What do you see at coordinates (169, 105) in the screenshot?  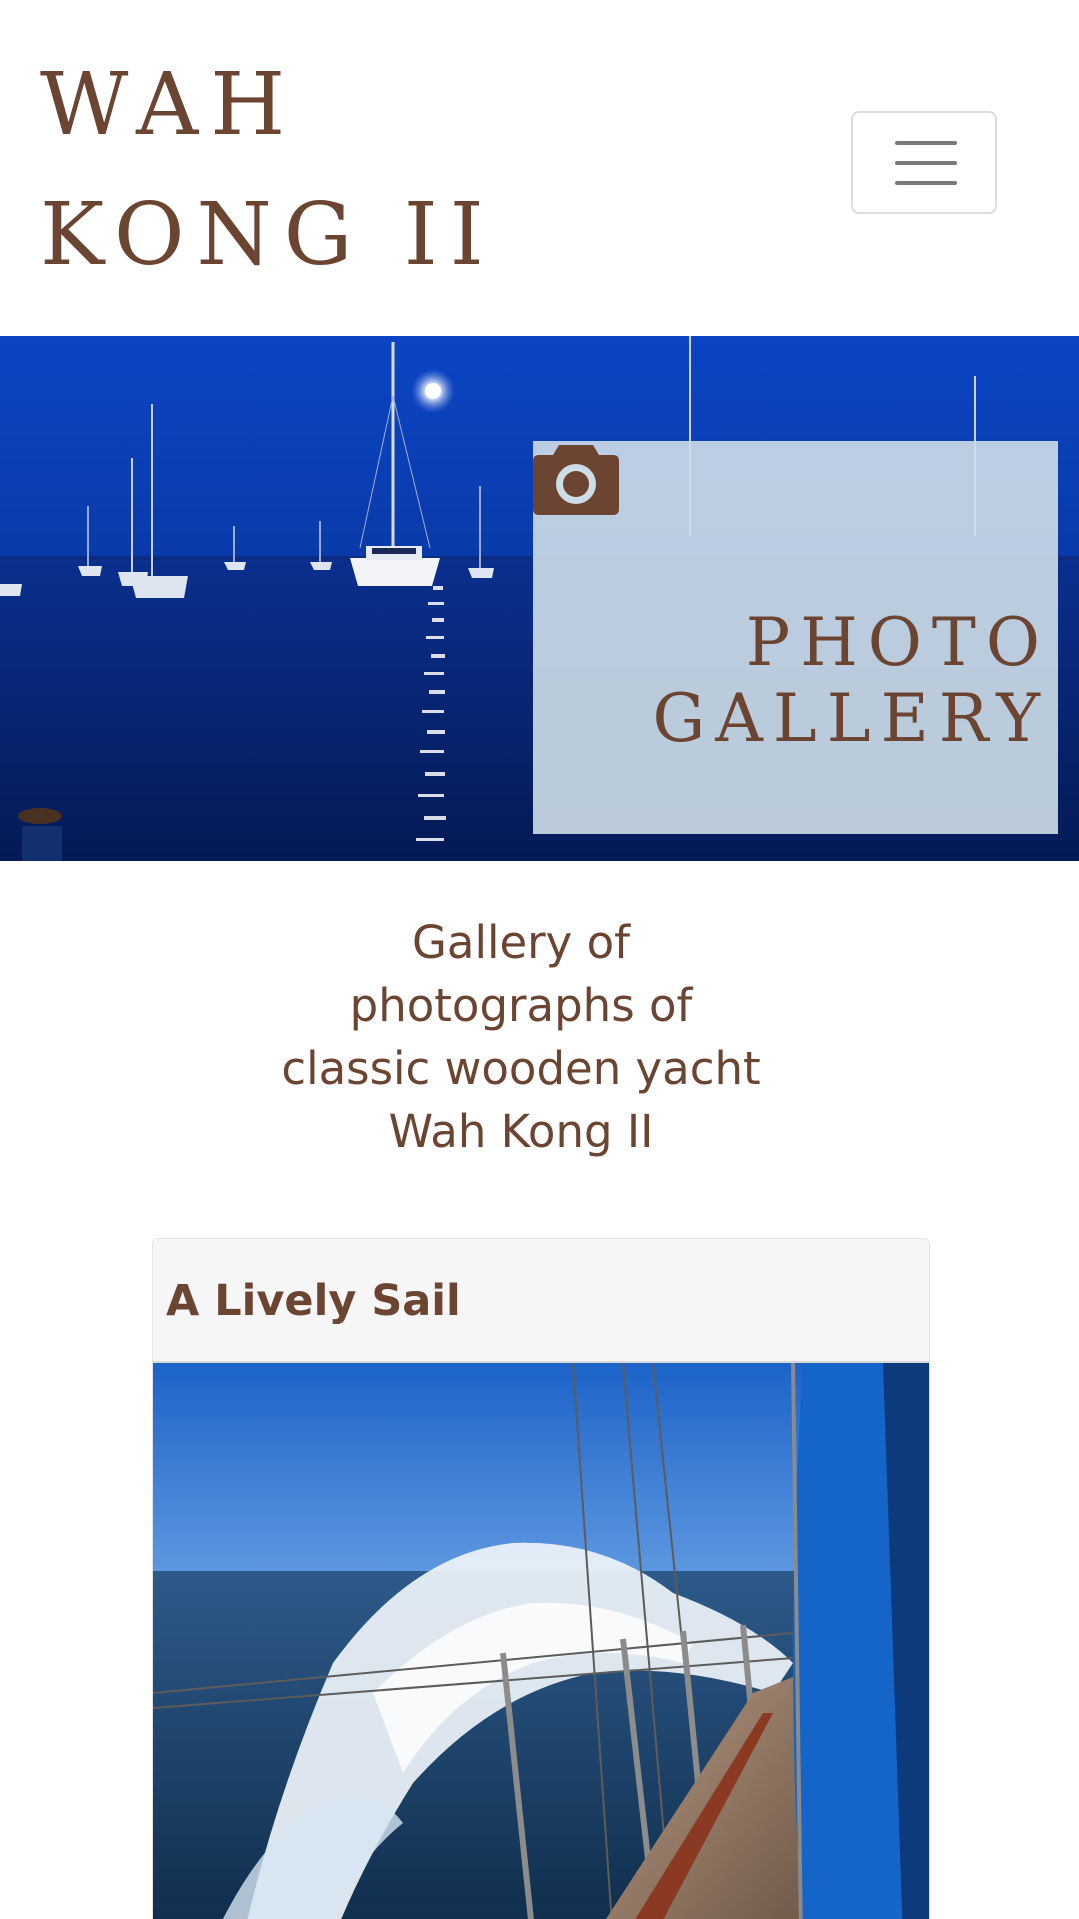 I see `brand-line-1: WAH` at bounding box center [169, 105].